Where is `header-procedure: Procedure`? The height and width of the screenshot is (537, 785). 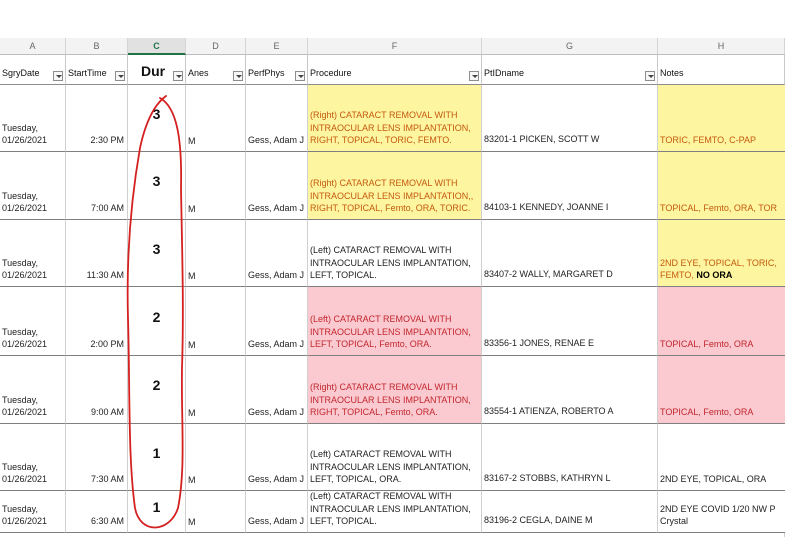
header-procedure: Procedure is located at coordinates (395, 70).